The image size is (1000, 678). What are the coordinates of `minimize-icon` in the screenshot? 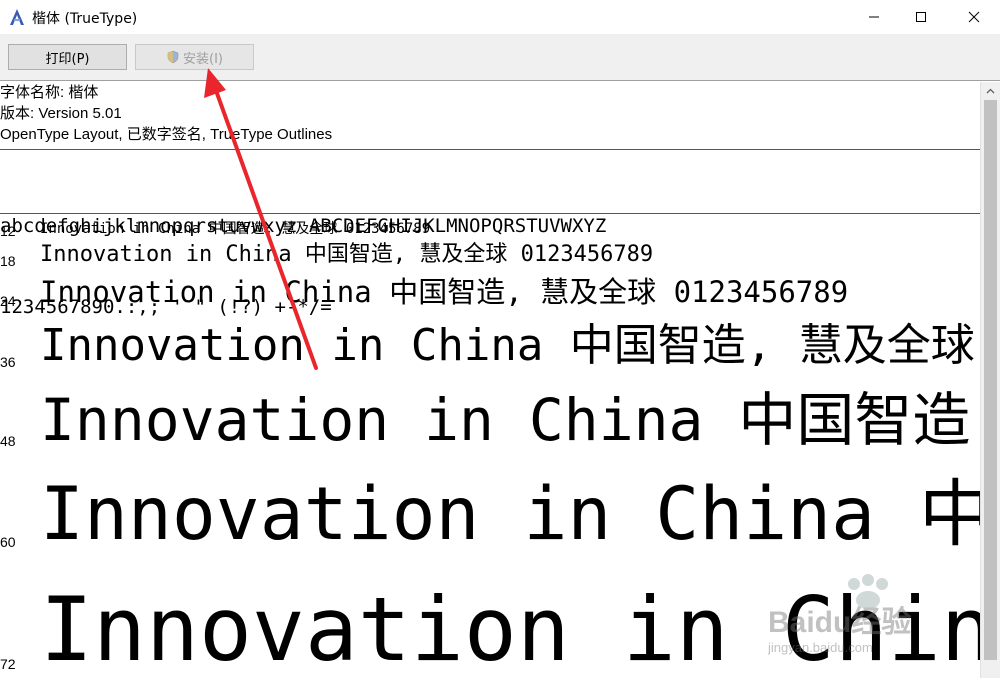 It's located at (874, 17).